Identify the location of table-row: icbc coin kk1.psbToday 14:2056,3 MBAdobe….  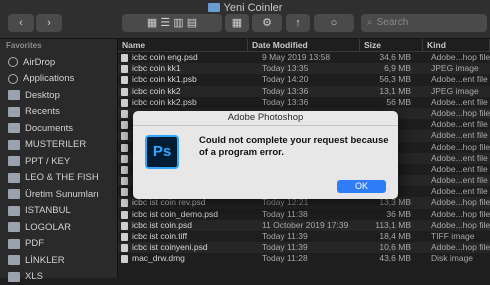
(304, 79).